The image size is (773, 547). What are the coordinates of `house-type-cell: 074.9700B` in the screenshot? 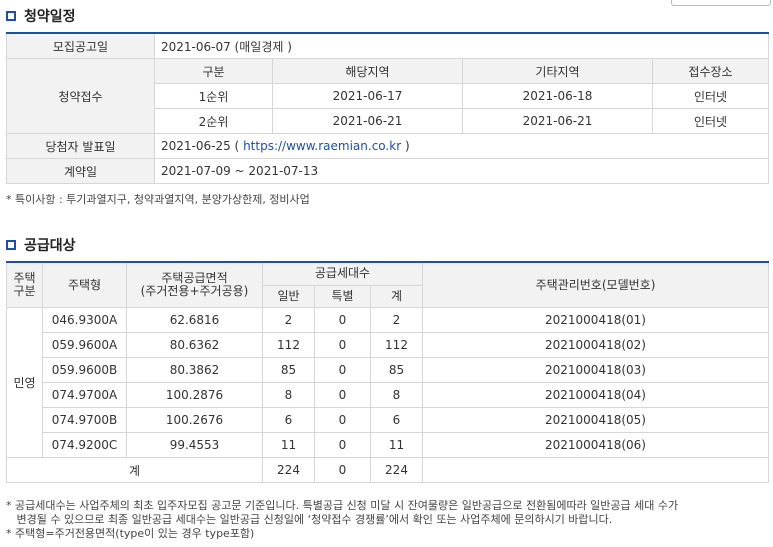 It's located at (84, 420).